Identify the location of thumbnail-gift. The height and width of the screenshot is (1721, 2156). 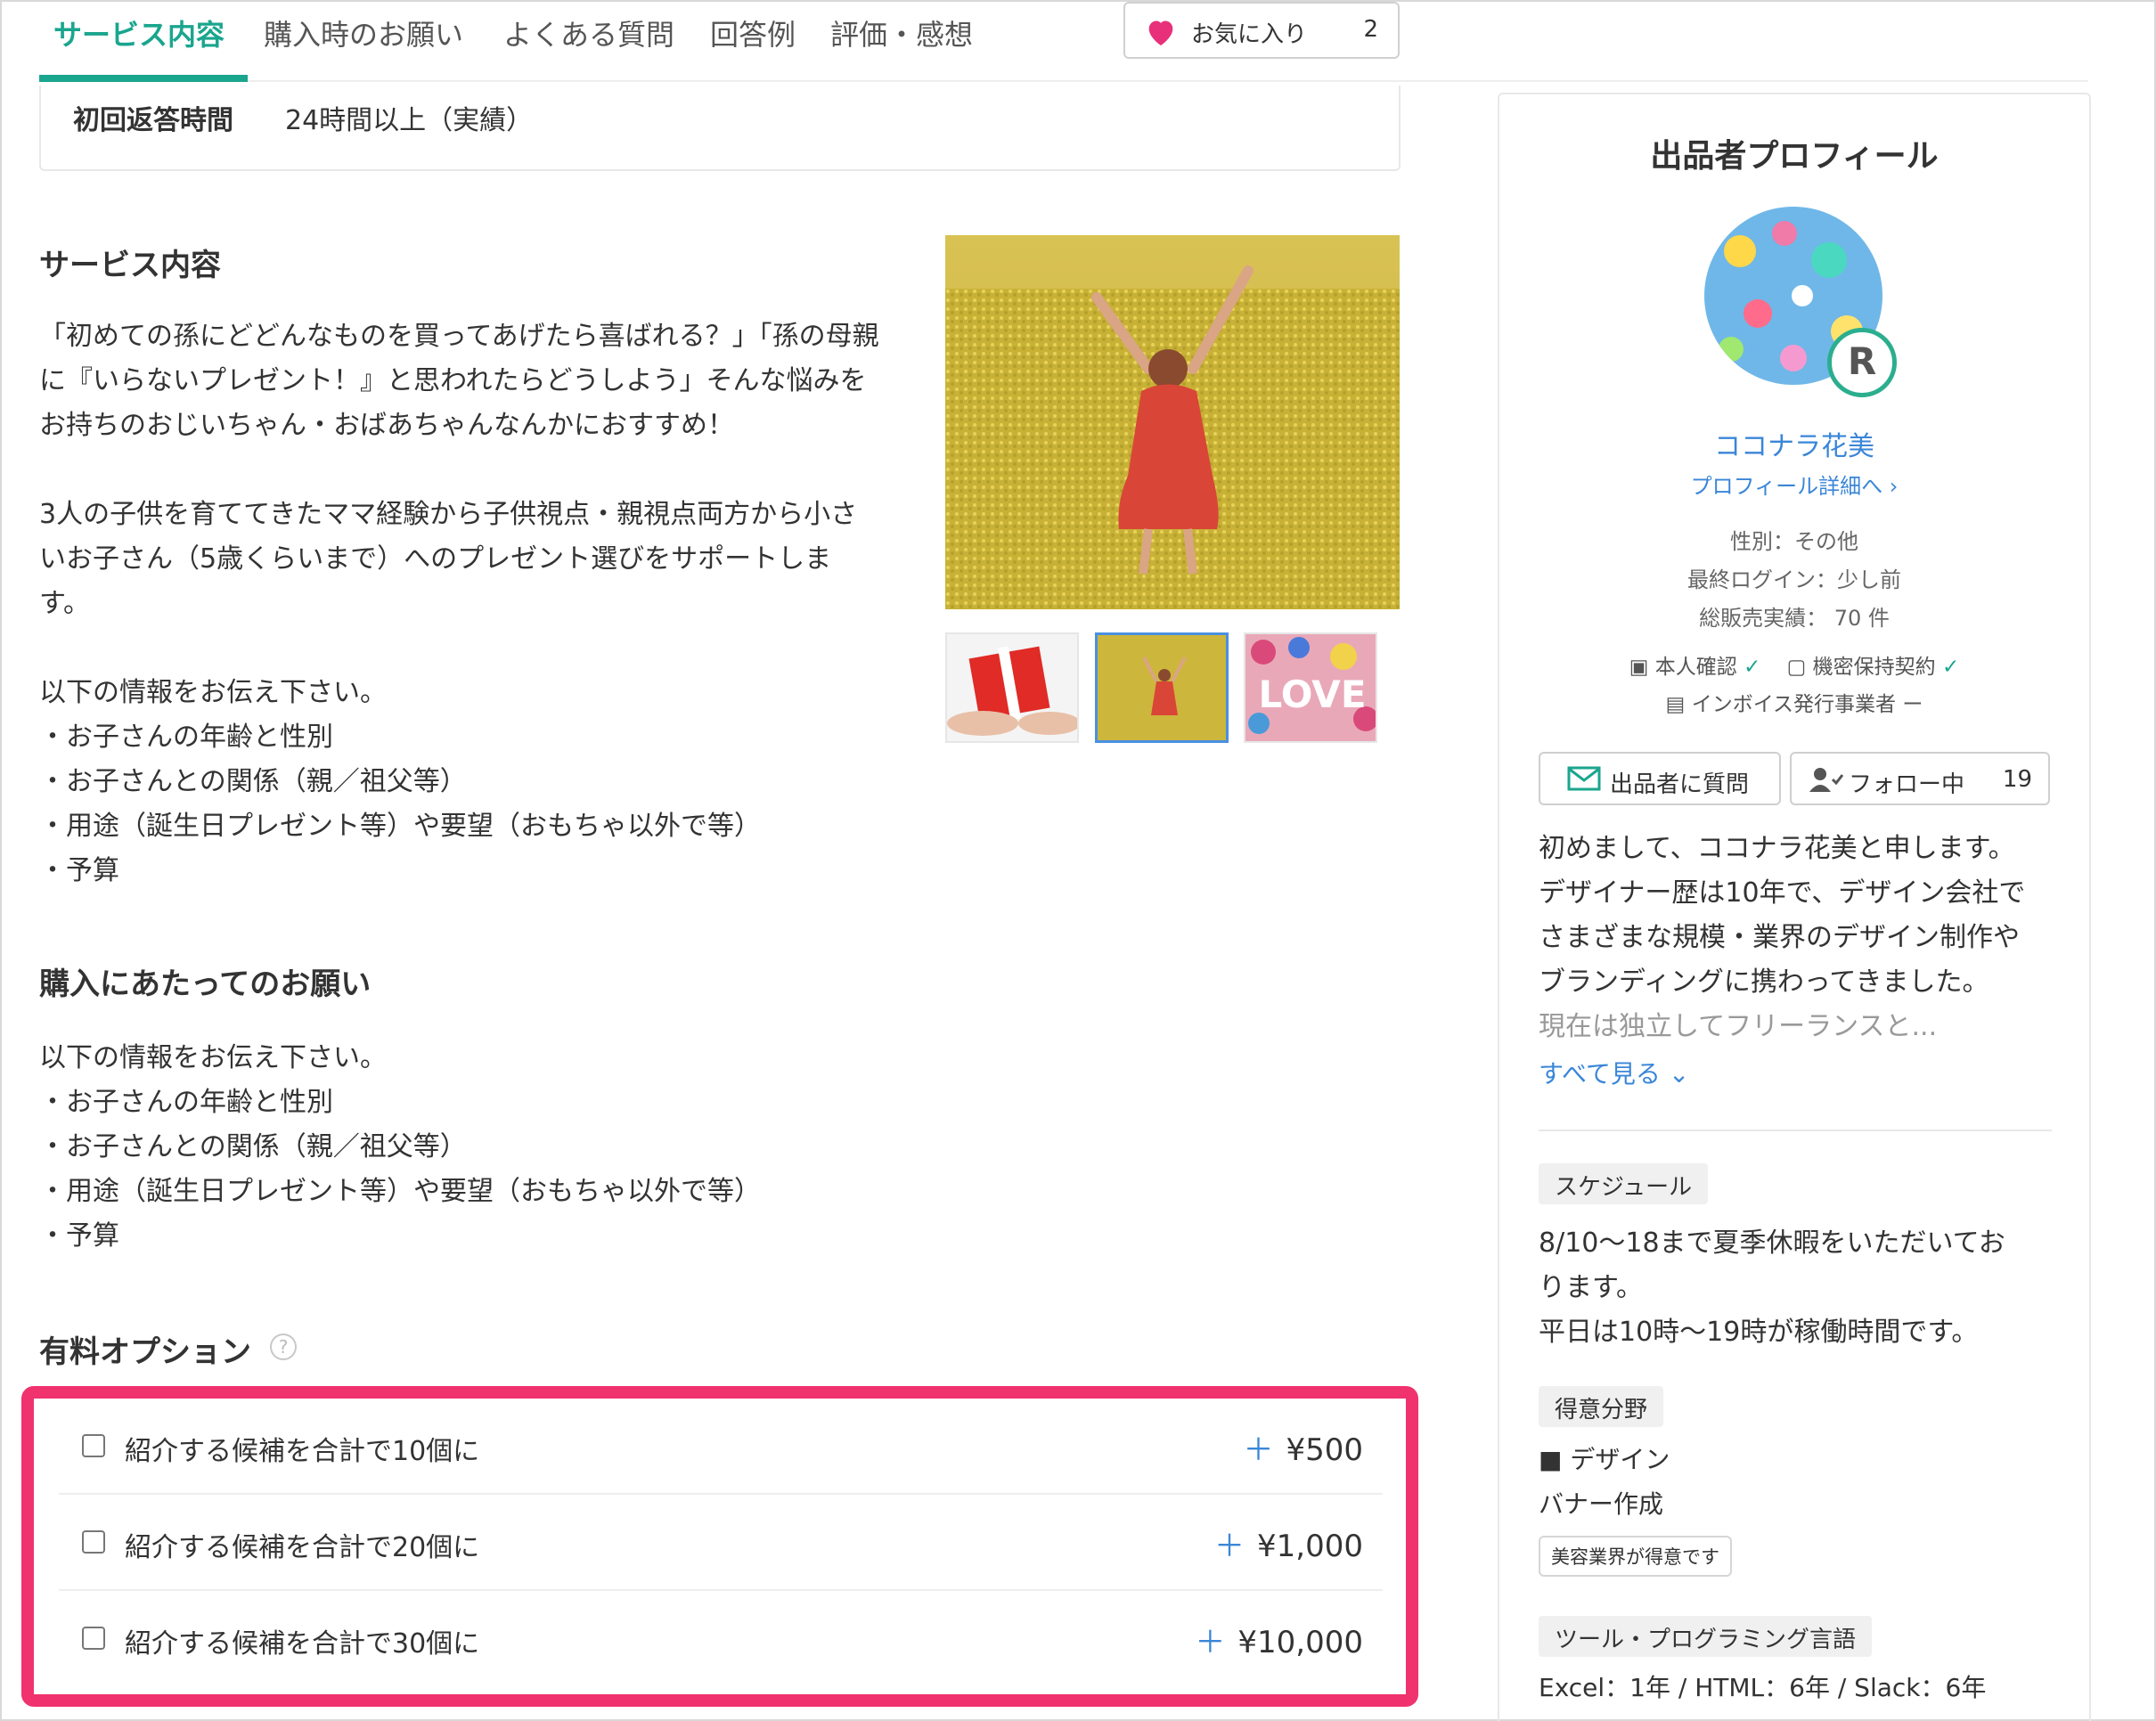
(1012, 687).